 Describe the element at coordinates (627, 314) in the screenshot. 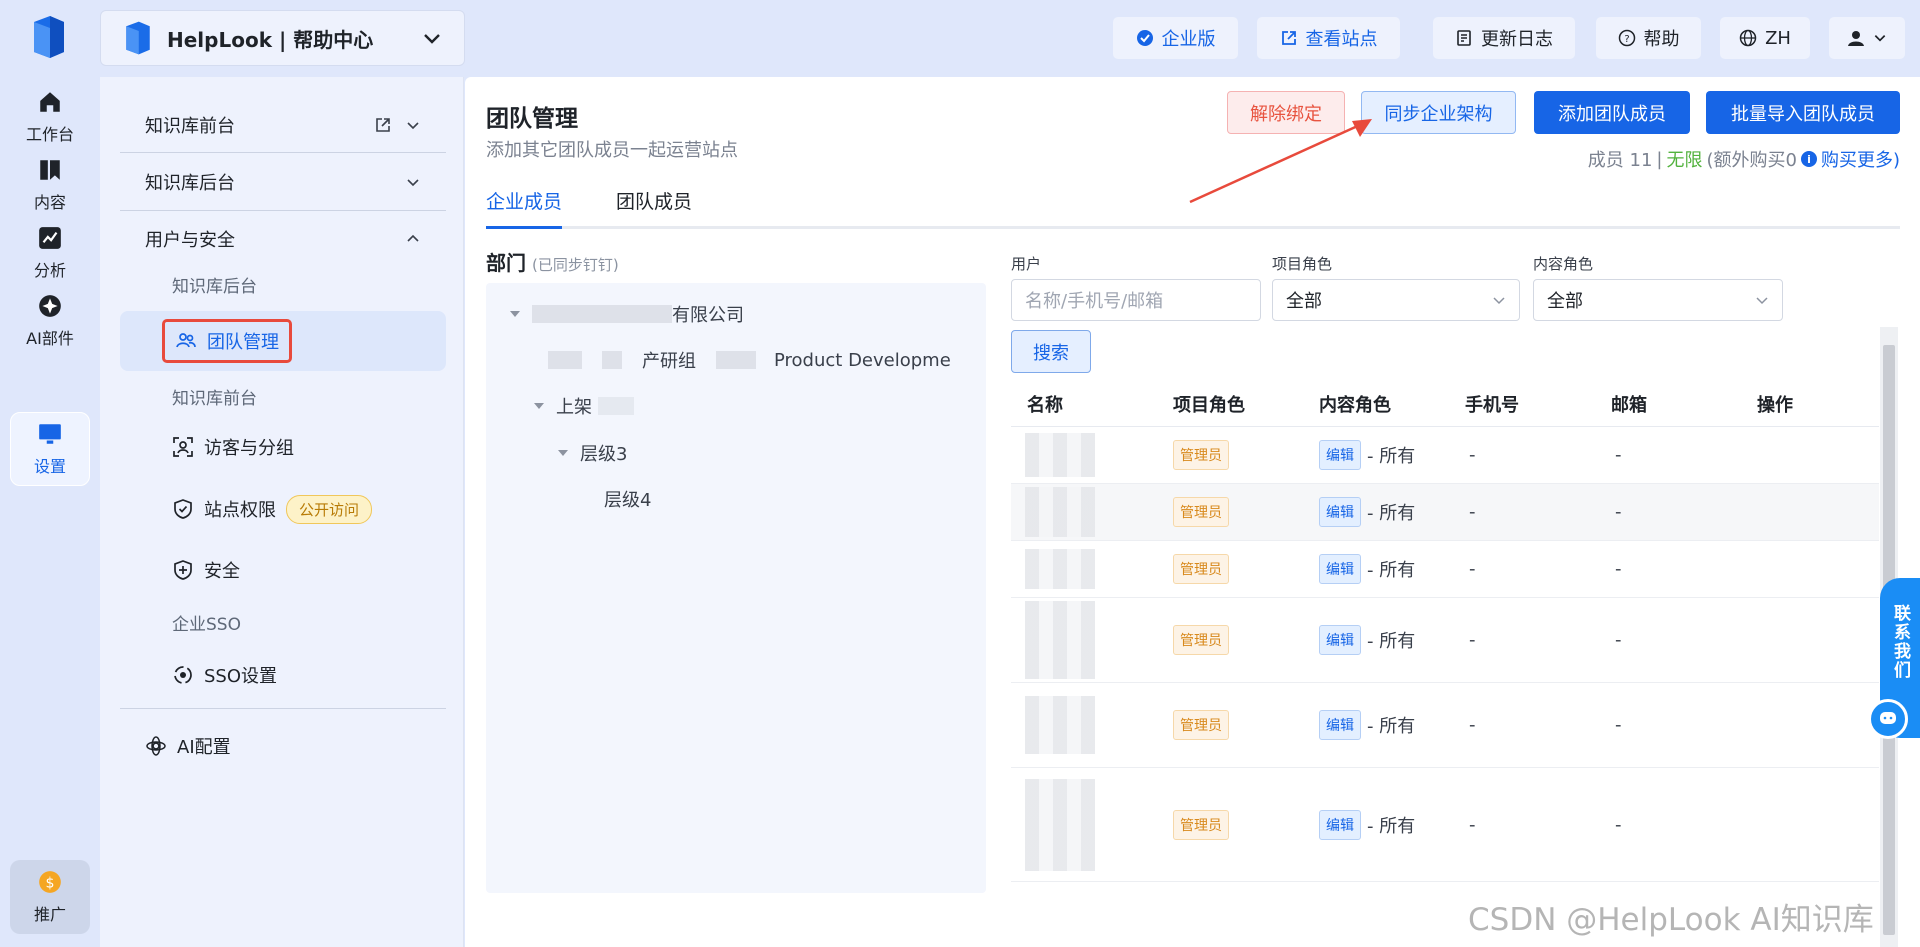

I see `tree-node-company: 有限公司` at that location.